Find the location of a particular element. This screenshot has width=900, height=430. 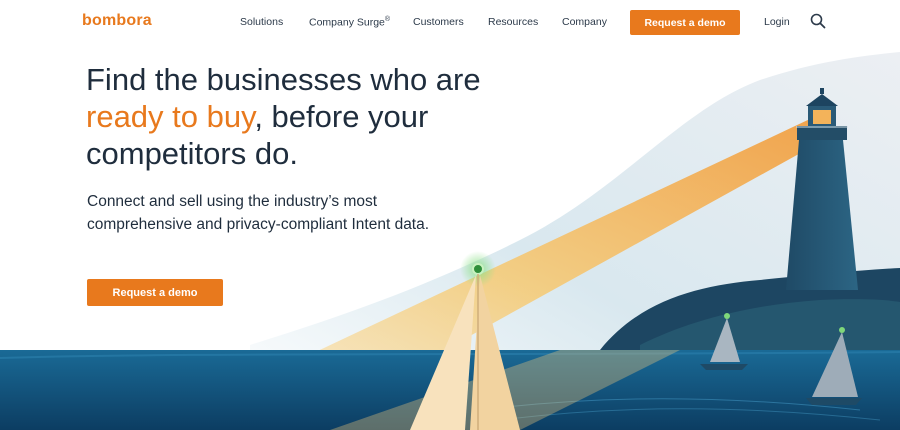

headline-highlight: ready to buy is located at coordinates (170, 116).